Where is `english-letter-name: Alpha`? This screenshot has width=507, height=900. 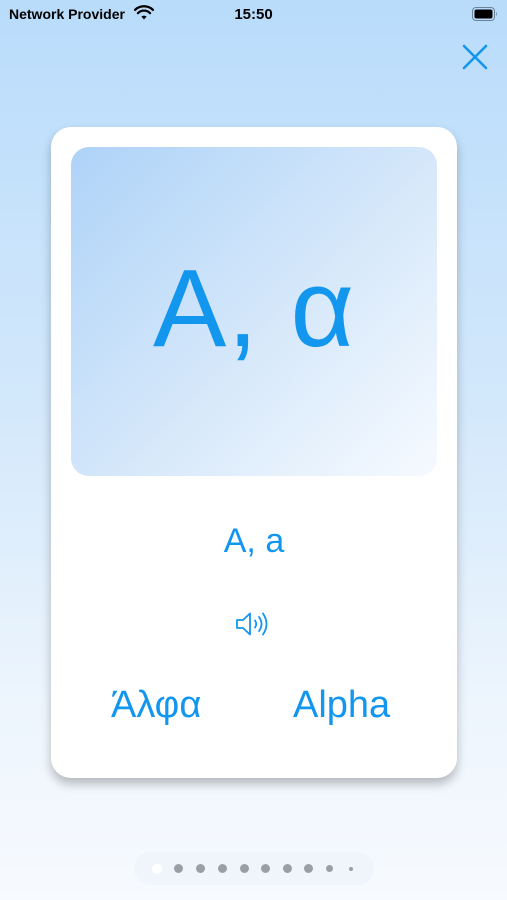 english-letter-name: Alpha is located at coordinates (342, 705).